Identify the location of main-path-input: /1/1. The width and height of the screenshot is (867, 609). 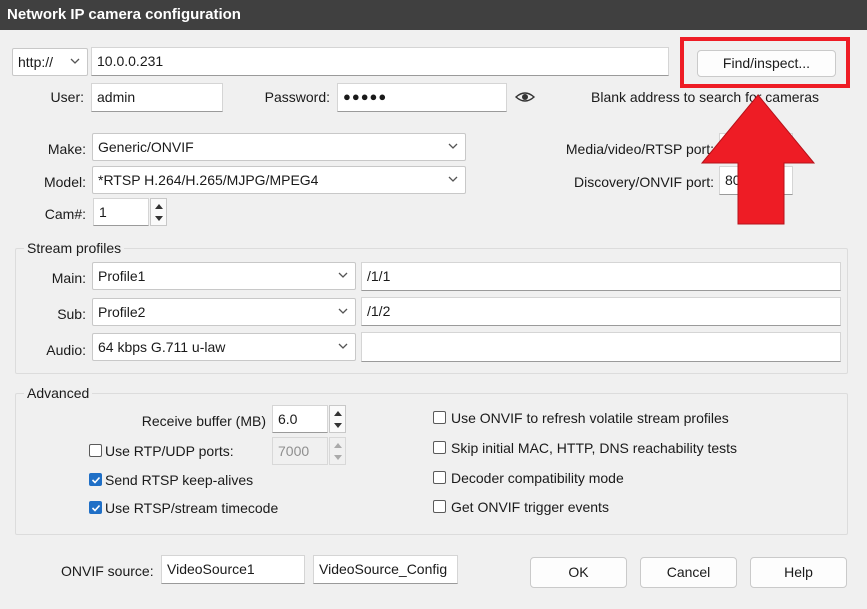
(601, 276).